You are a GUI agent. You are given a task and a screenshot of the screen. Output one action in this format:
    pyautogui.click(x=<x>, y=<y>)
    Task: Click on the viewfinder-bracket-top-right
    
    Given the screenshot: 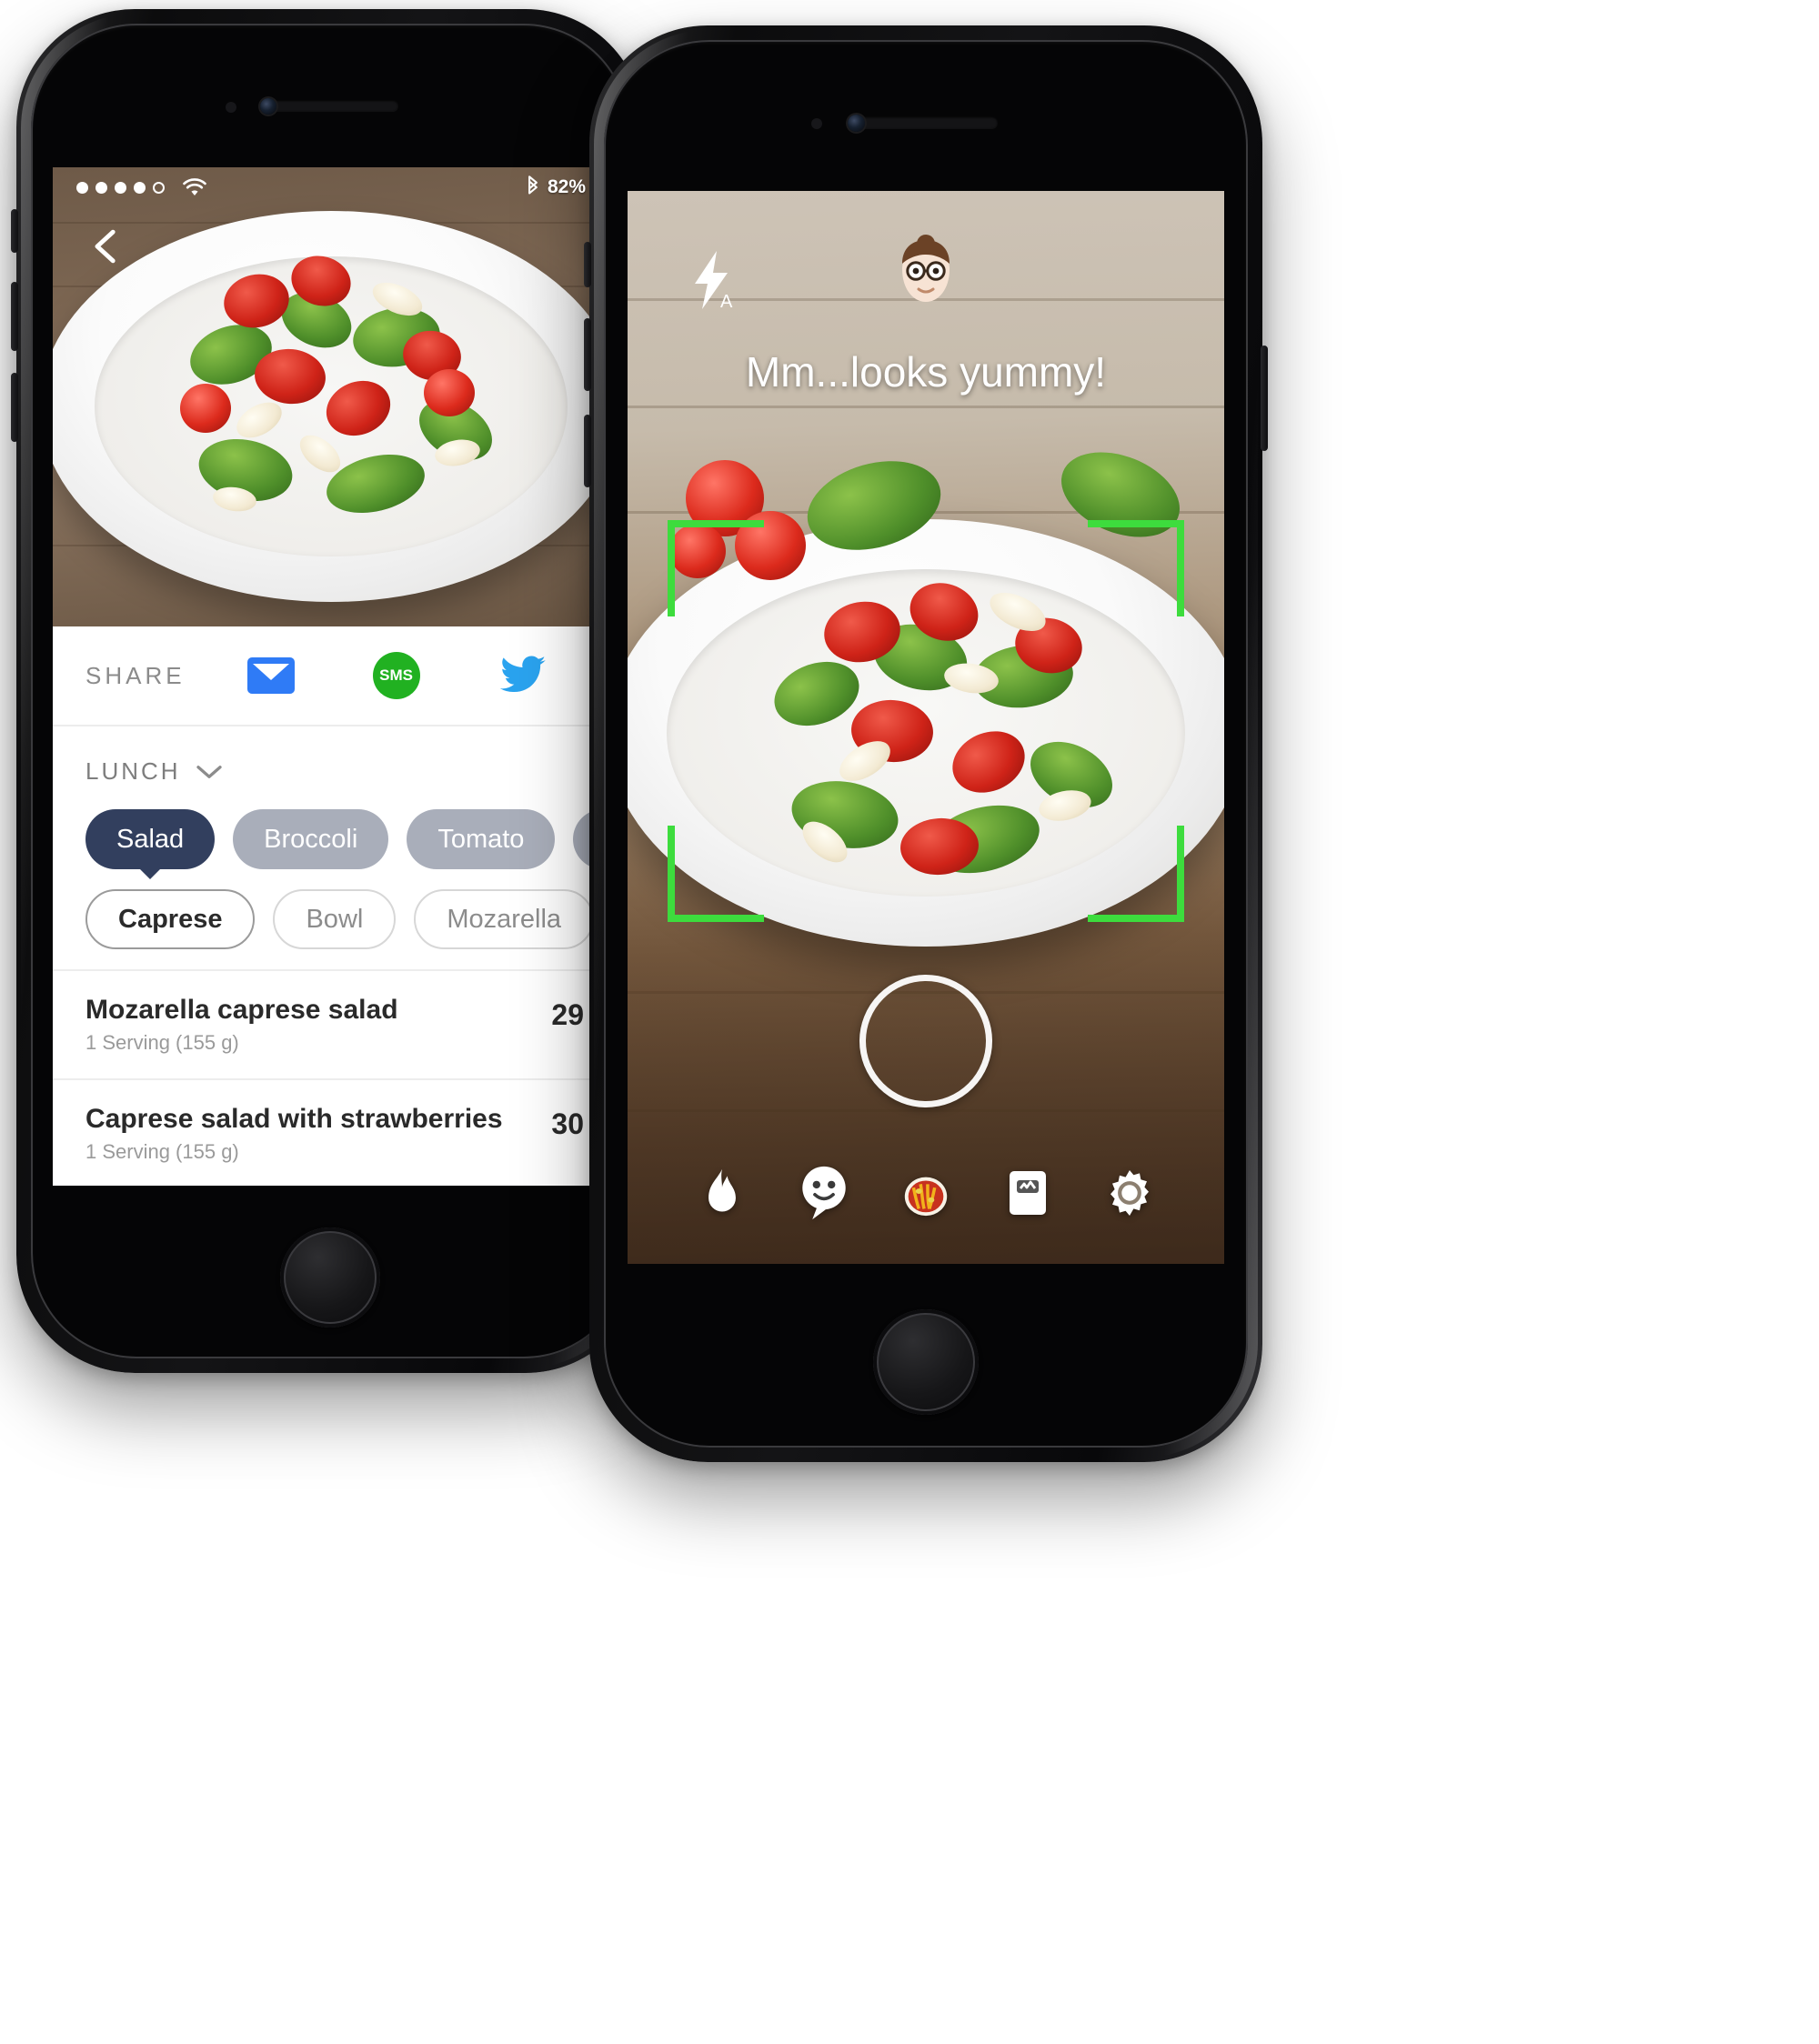 What is the action you would take?
    pyautogui.click(x=1136, y=568)
    